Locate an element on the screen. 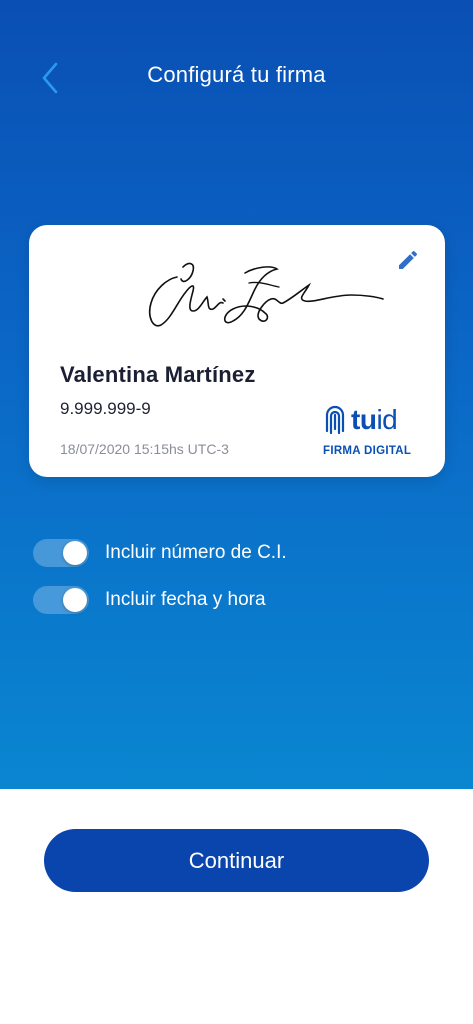  pencil-icon is located at coordinates (408, 259).